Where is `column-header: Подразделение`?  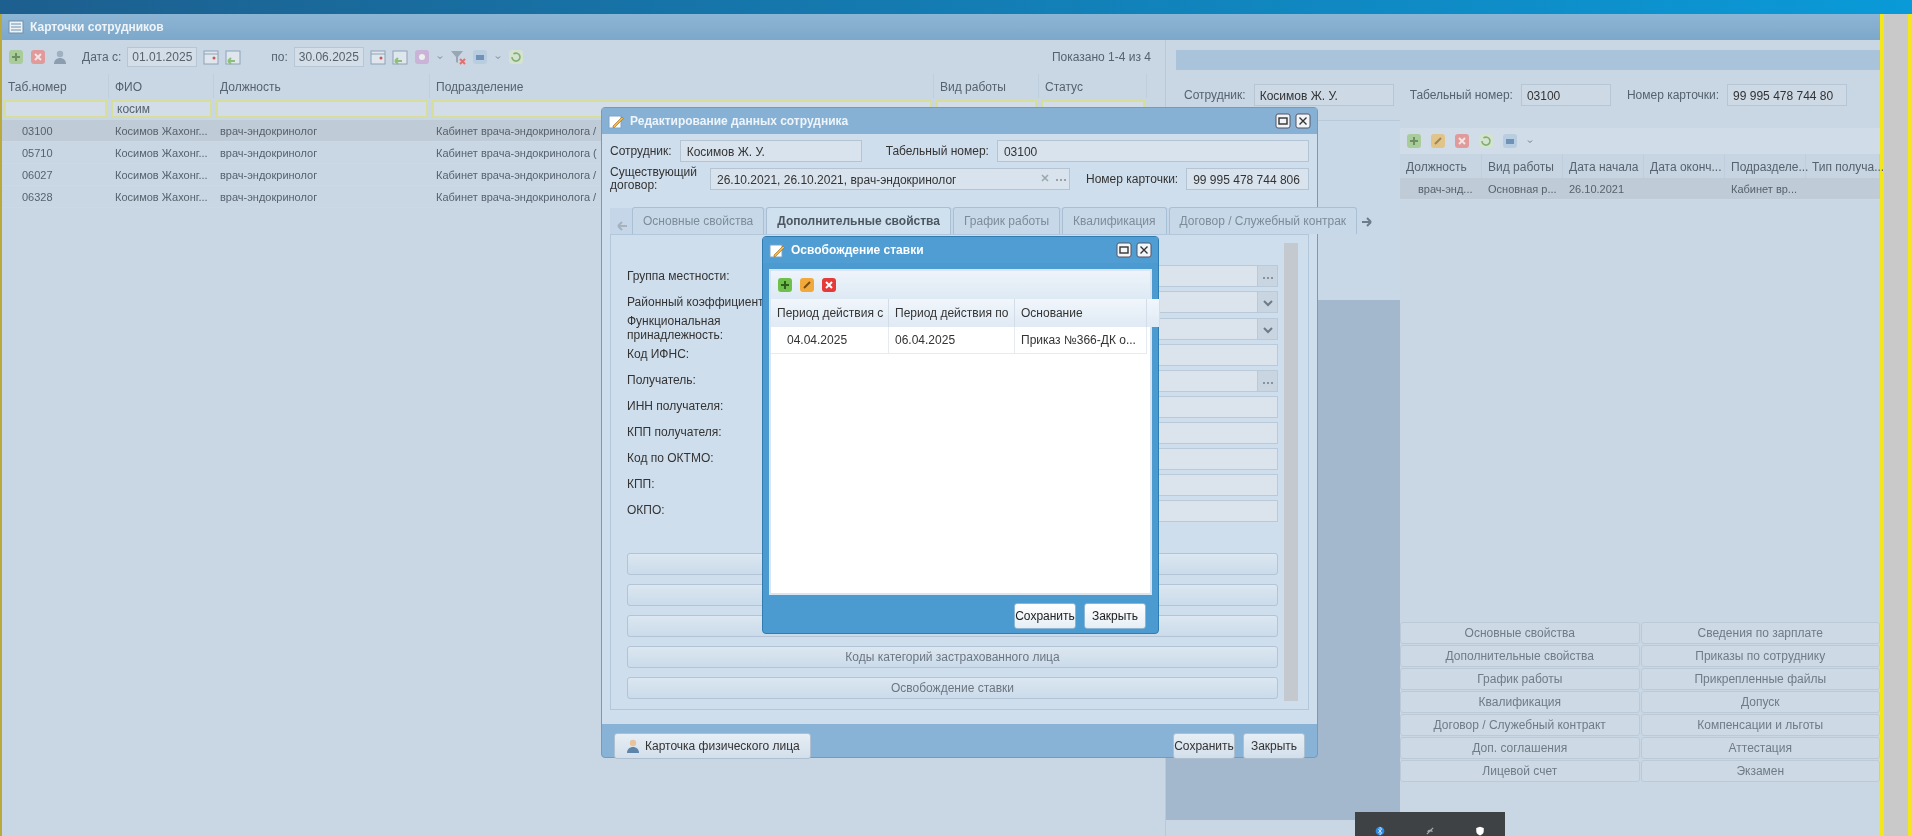
column-header: Подразделение is located at coordinates (682, 86).